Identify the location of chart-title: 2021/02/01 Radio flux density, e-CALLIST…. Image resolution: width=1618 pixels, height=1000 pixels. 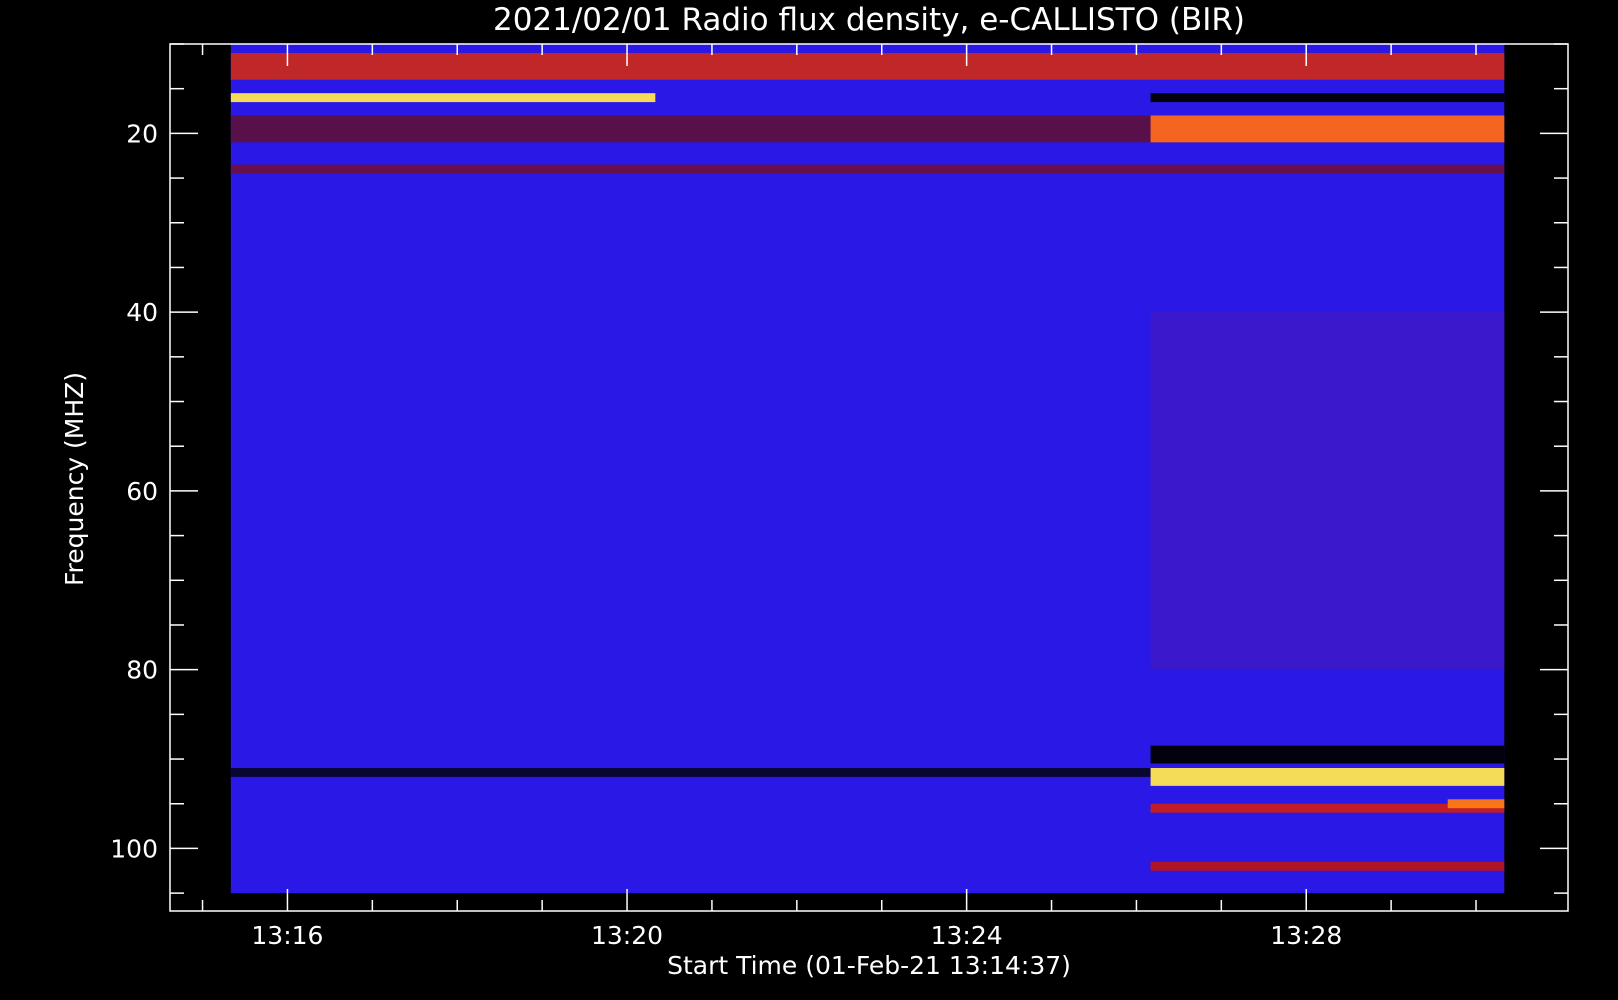
(869, 20).